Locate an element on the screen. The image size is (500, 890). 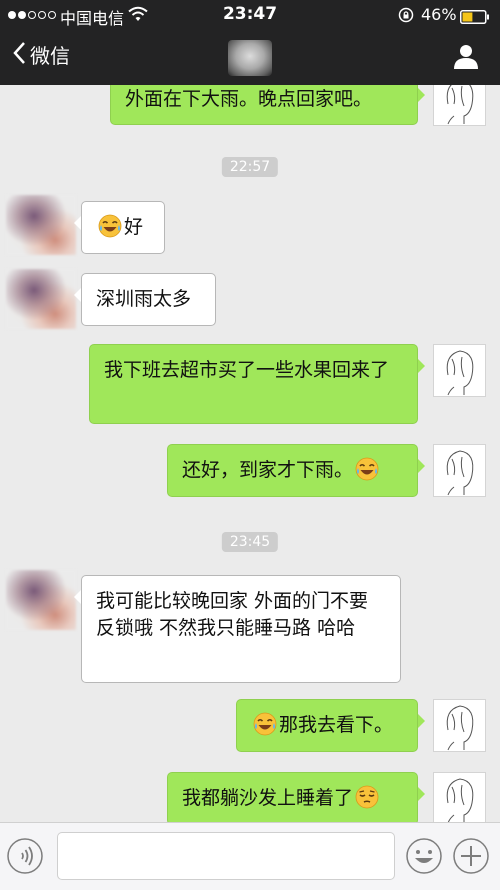
message-text: 还好，到家才下雨。 is located at coordinates (268, 470).